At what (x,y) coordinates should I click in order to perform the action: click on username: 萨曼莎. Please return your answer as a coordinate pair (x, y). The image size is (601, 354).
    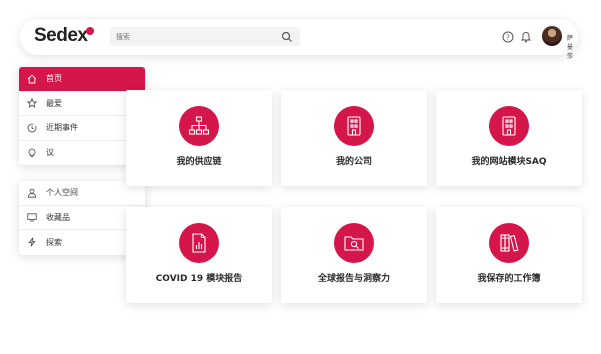
    Looking at the image, I should click on (572, 46).